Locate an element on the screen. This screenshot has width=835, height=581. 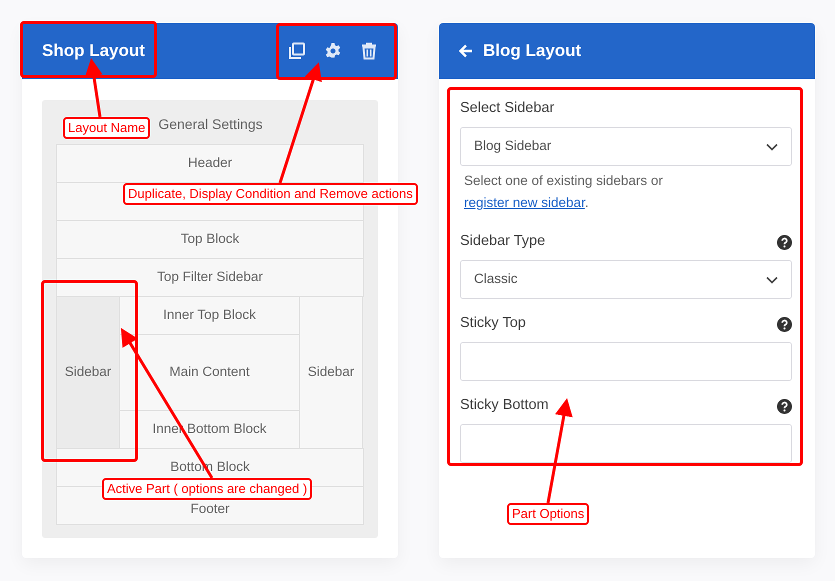
field-label: Sticky Bottom is located at coordinates (504, 406).